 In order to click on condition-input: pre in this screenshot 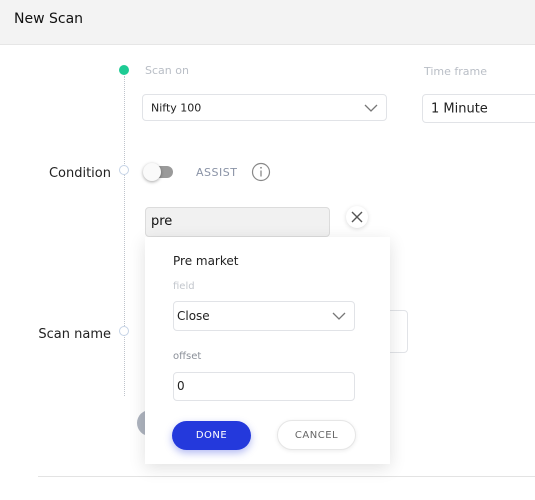, I will do `click(237, 222)`.